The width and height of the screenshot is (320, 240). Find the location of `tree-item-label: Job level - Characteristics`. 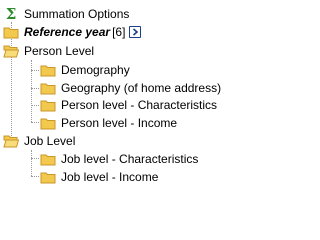

tree-item-label: Job level - Characteristics is located at coordinates (130, 159).